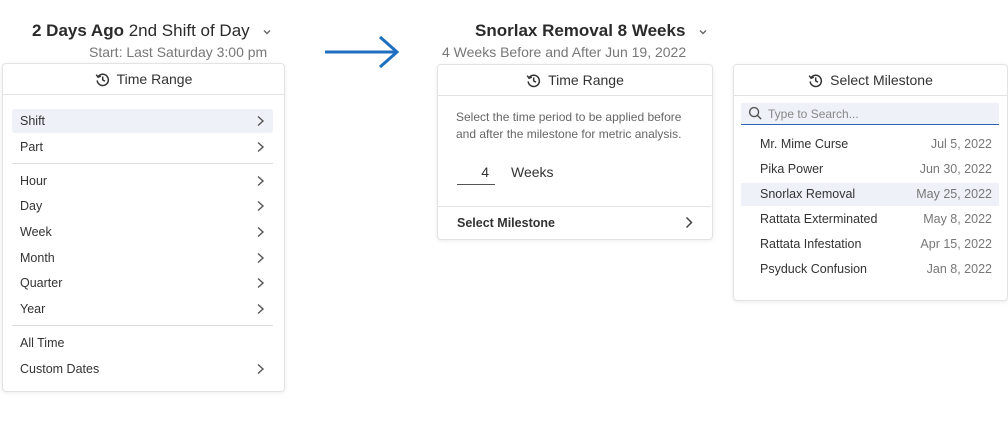 This screenshot has width=1008, height=423. Describe the element at coordinates (142, 369) in the screenshot. I see `menu-item-custom-dates: Custom Dates` at that location.